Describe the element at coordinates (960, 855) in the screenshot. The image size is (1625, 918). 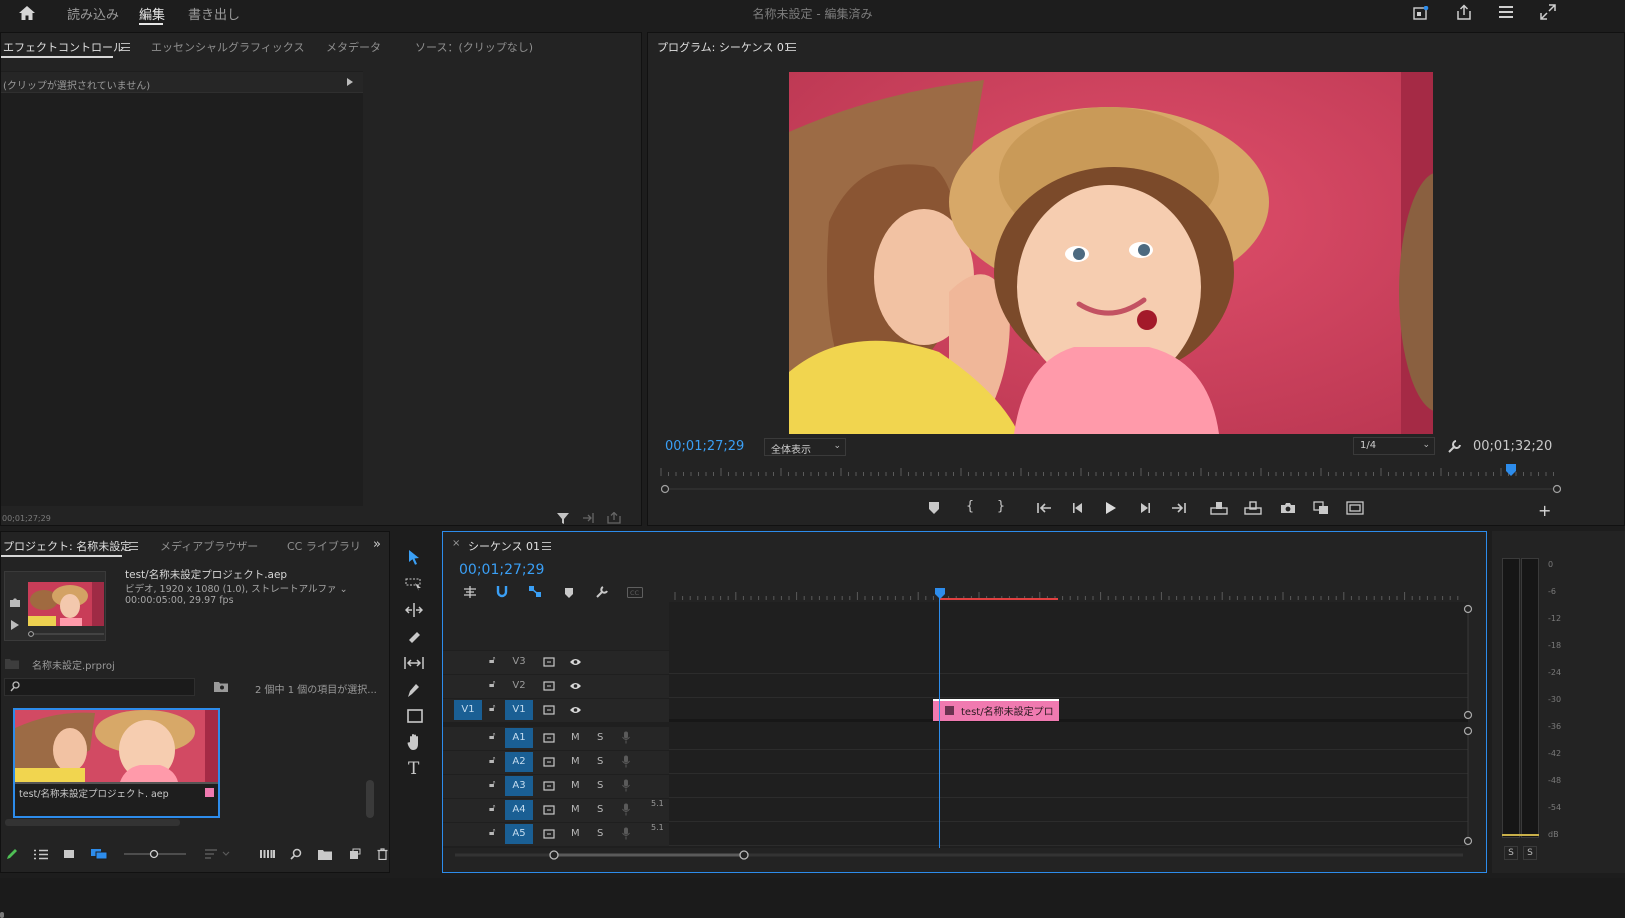
I see `timeline-zoom-scrollbar` at that location.